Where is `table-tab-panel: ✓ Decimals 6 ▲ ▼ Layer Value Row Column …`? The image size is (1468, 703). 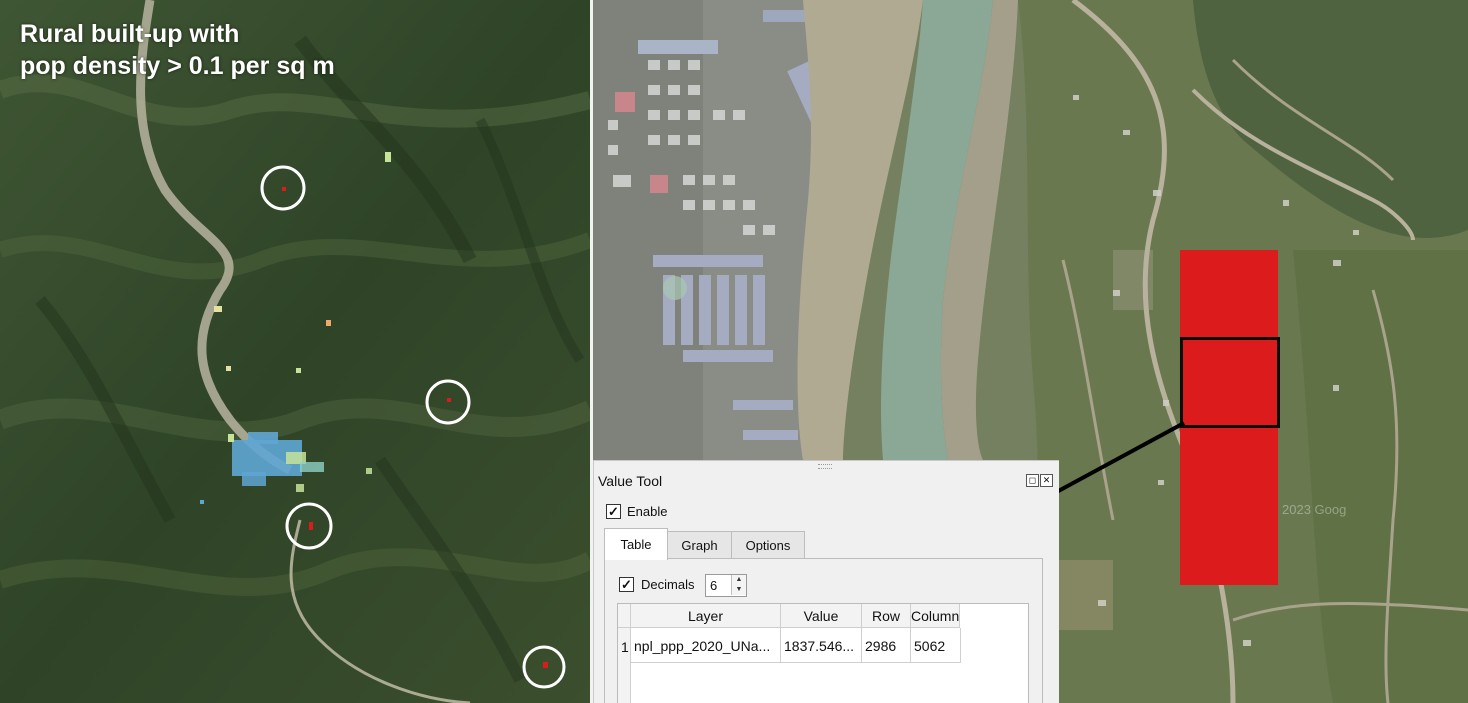 table-tab-panel: ✓ Decimals 6 ▲ ▼ Layer Value Row Column … is located at coordinates (823, 630).